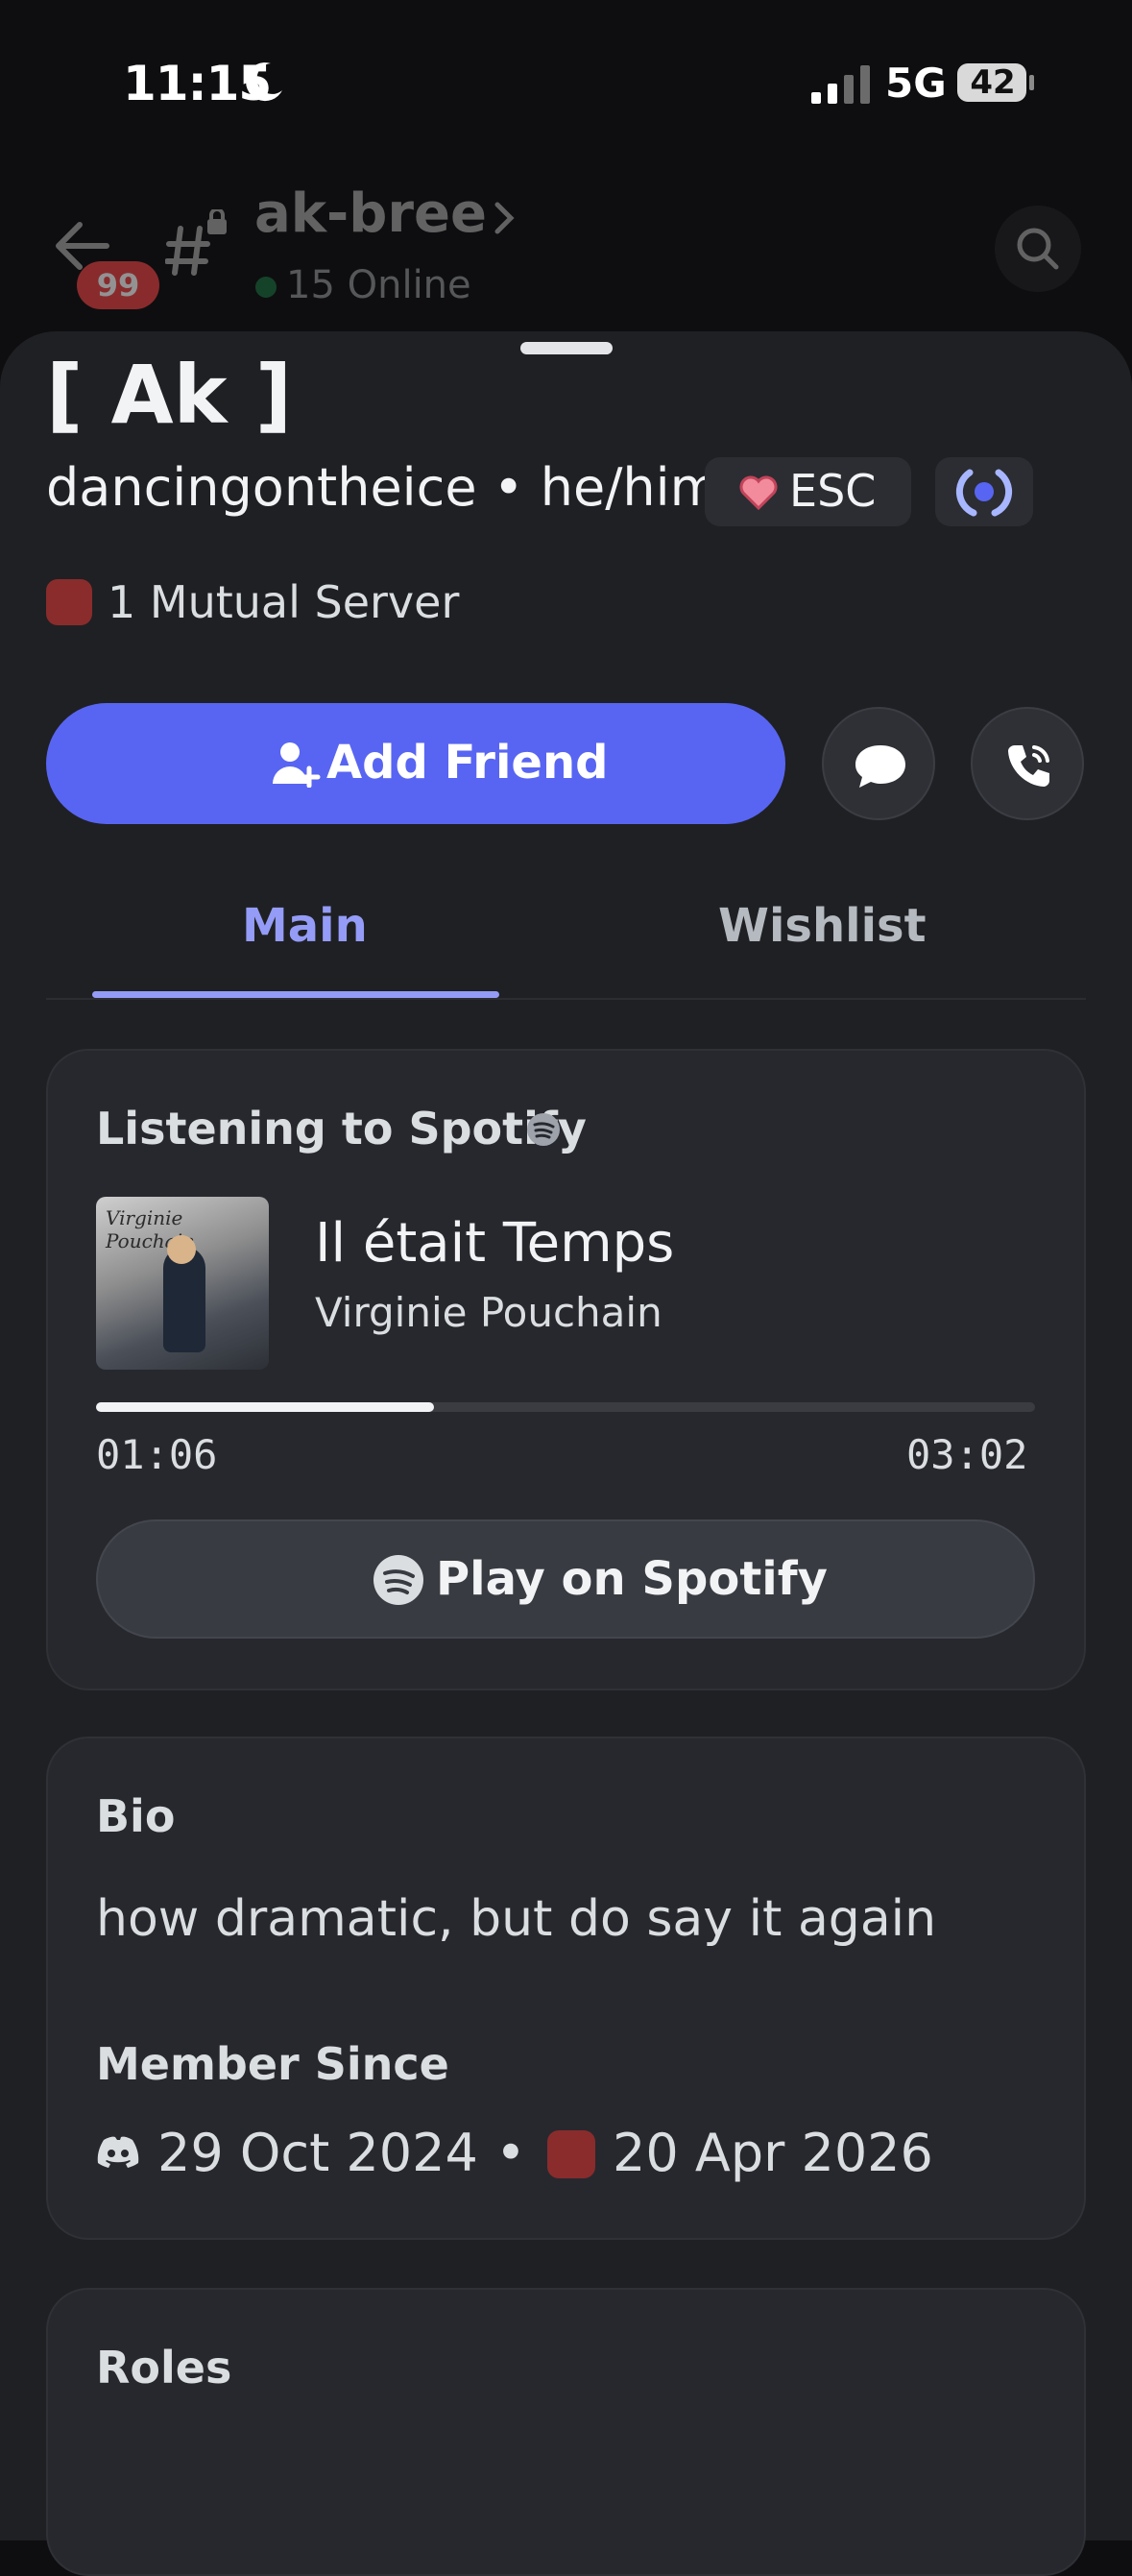 This screenshot has width=1132, height=2576. Describe the element at coordinates (993, 82) in the screenshot. I see `battery-level: 42` at that location.